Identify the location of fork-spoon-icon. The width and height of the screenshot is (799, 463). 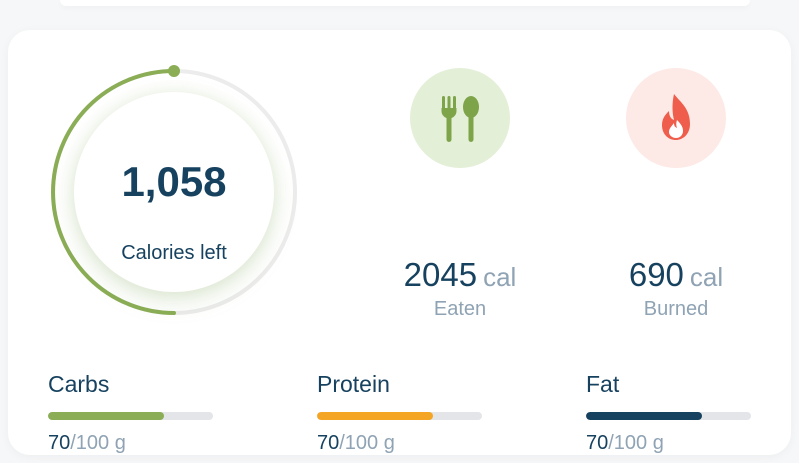
(460, 119).